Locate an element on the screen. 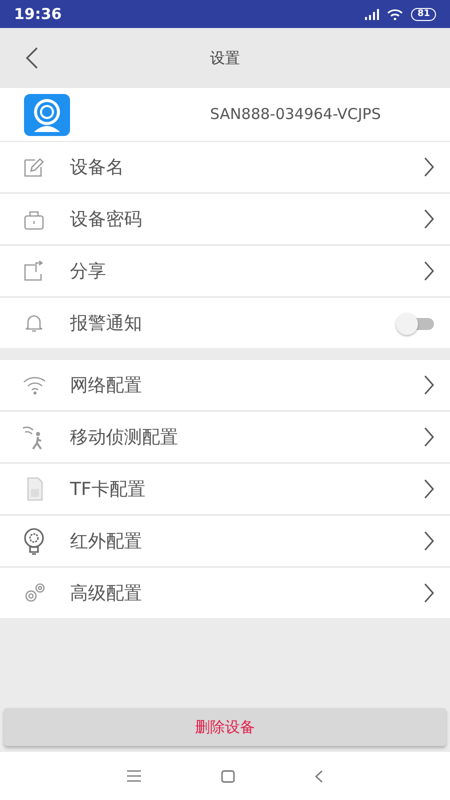  settings-row: 设备名 is located at coordinates (225, 168).